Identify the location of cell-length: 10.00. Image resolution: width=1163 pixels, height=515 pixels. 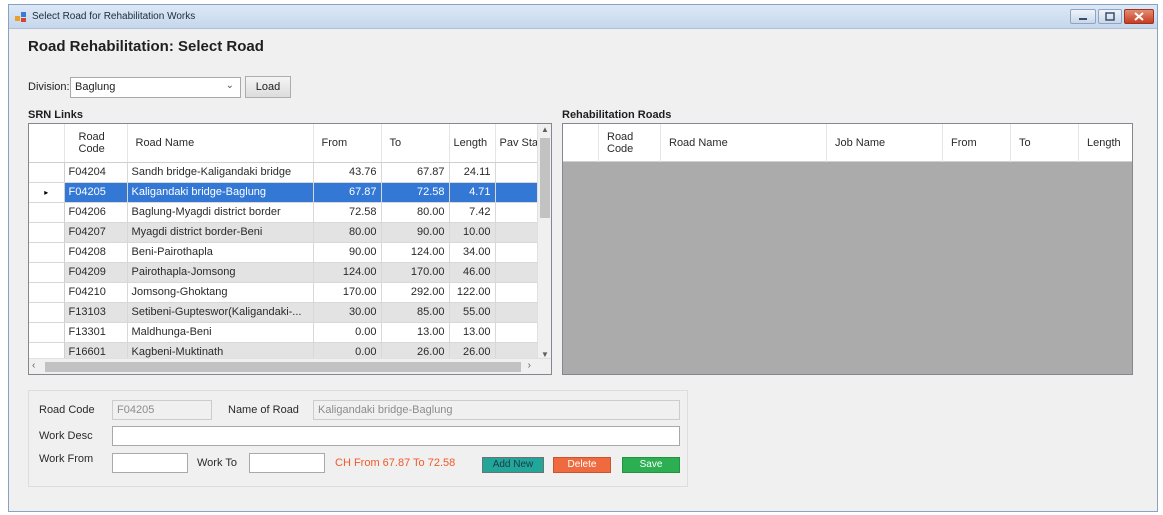
(472, 232).